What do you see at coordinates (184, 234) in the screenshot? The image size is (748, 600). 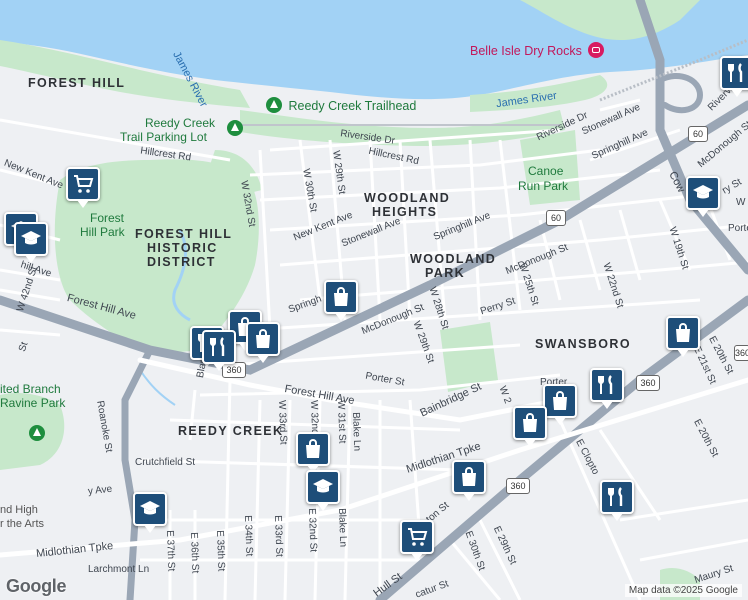 I see `label-fh-historic-1: FOREST HILL` at bounding box center [184, 234].